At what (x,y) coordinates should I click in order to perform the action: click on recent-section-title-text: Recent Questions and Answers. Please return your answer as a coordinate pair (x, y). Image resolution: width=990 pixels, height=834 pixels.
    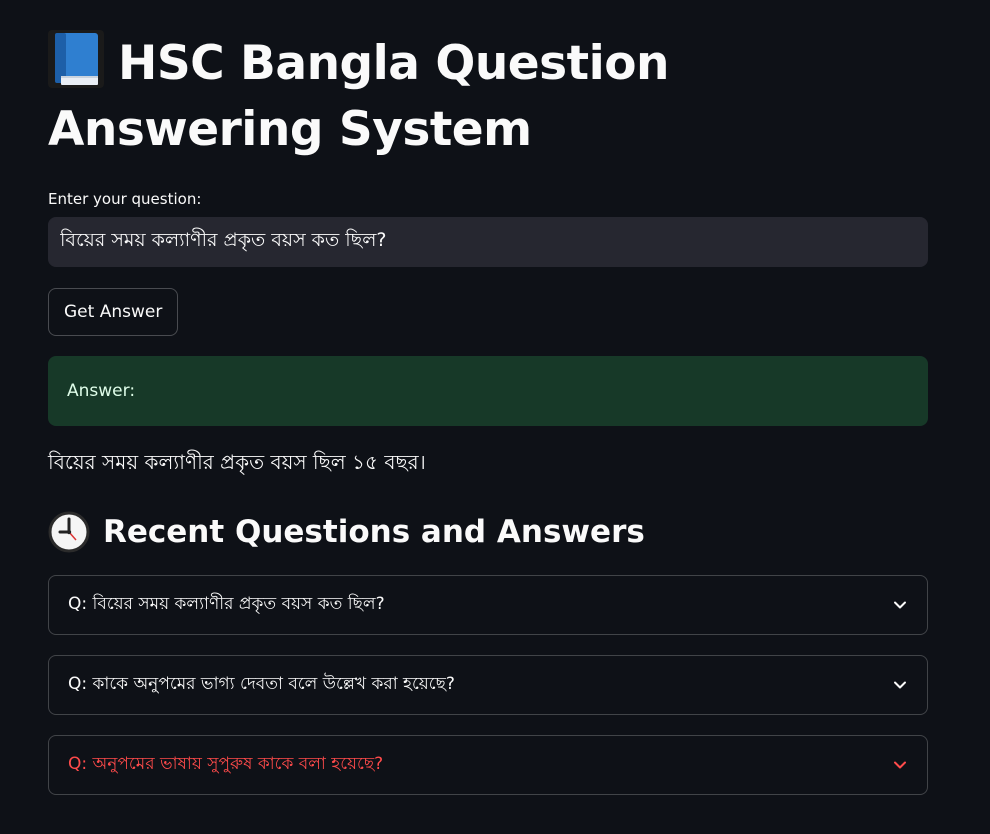
    Looking at the image, I should click on (374, 532).